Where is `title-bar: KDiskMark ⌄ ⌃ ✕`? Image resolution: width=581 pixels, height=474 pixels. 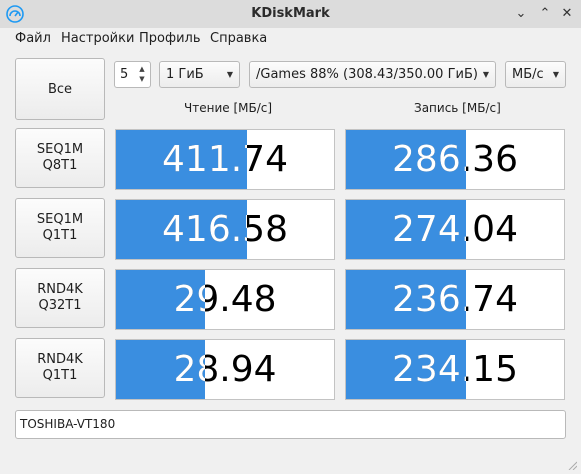 title-bar: KDiskMark ⌄ ⌃ ✕ is located at coordinates (290, 14).